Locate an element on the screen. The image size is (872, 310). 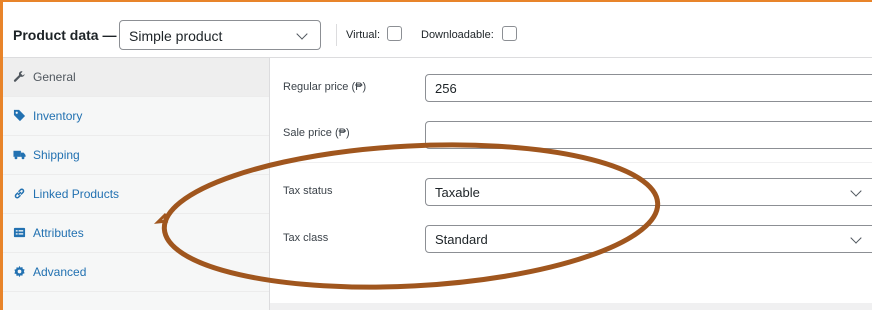
virtual-label: Virtual: is located at coordinates (363, 35).